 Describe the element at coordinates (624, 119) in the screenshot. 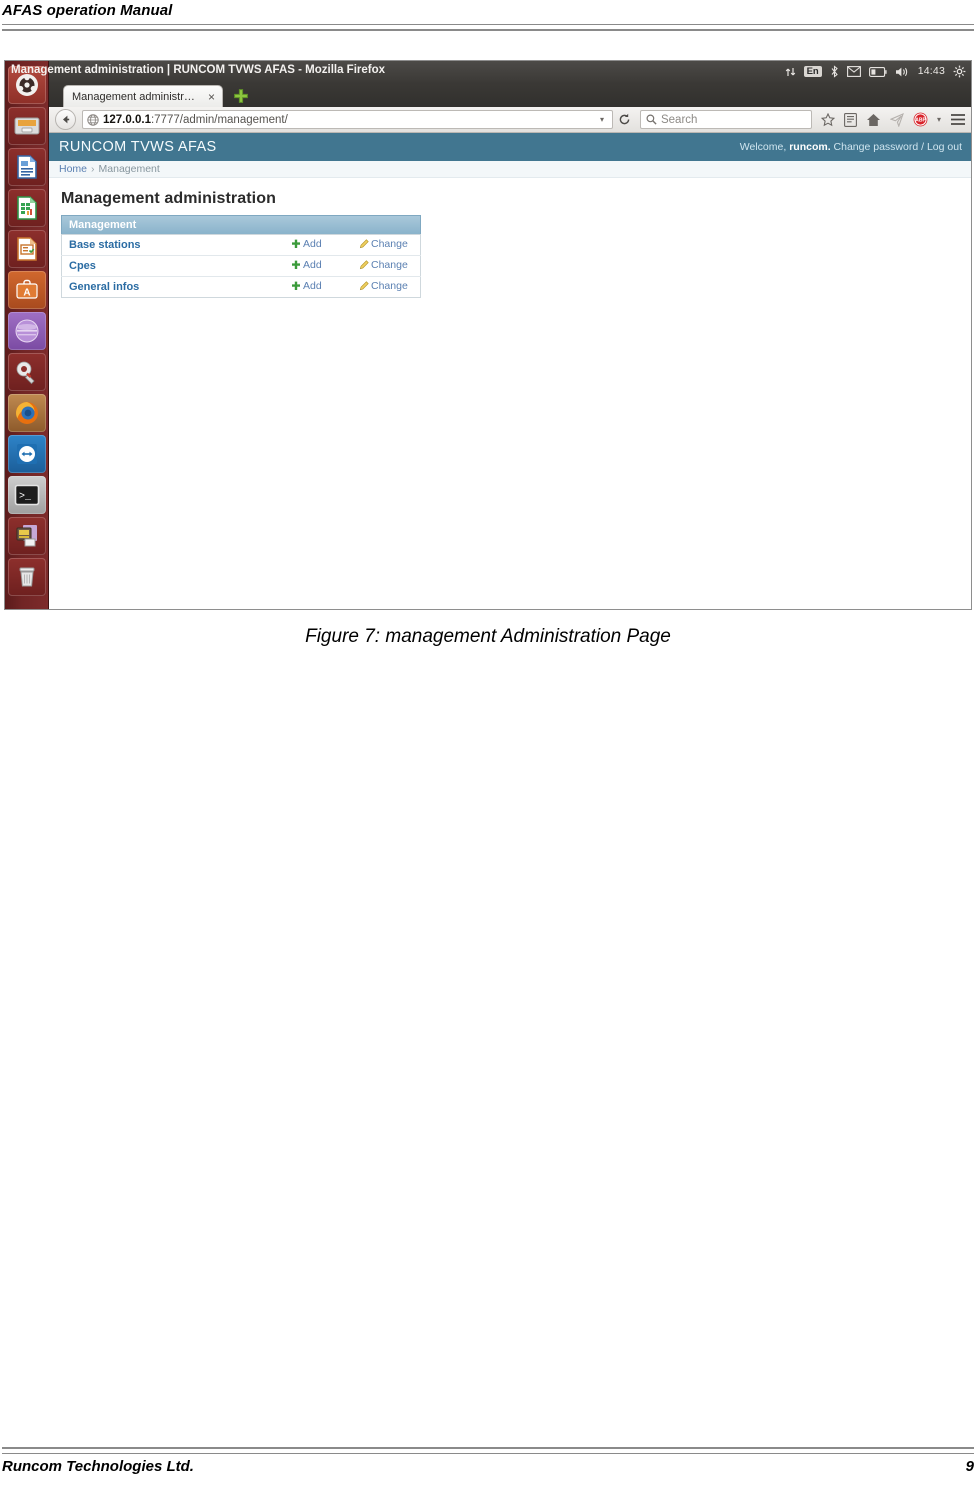

I see `reload-button` at that location.